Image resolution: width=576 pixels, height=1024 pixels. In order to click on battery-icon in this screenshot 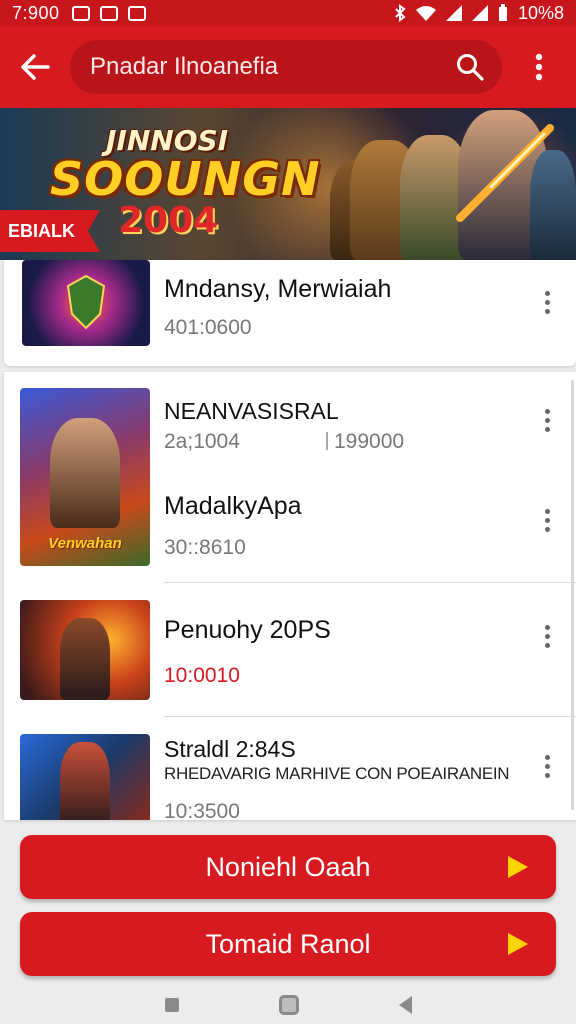, I will do `click(502, 12)`.